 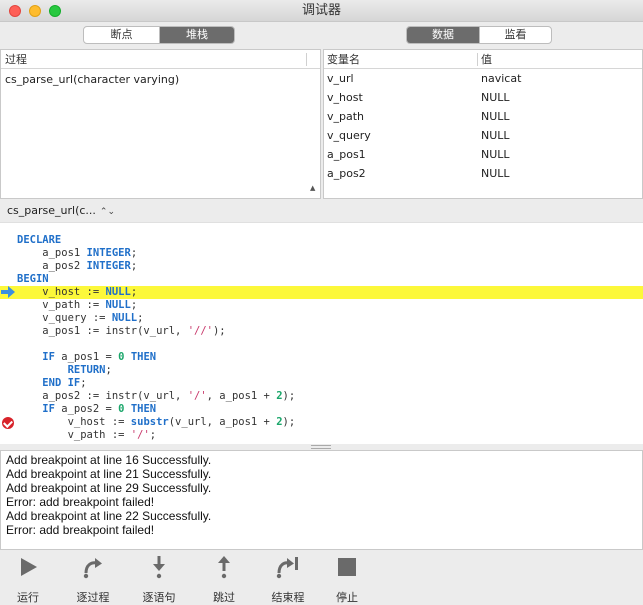 What do you see at coordinates (346, 154) in the screenshot?
I see `variable-name: a_pos1` at bounding box center [346, 154].